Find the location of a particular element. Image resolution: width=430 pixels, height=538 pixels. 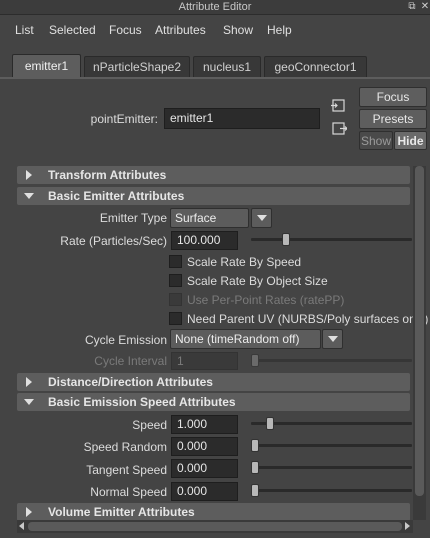

hide-button: Hide is located at coordinates (410, 140).